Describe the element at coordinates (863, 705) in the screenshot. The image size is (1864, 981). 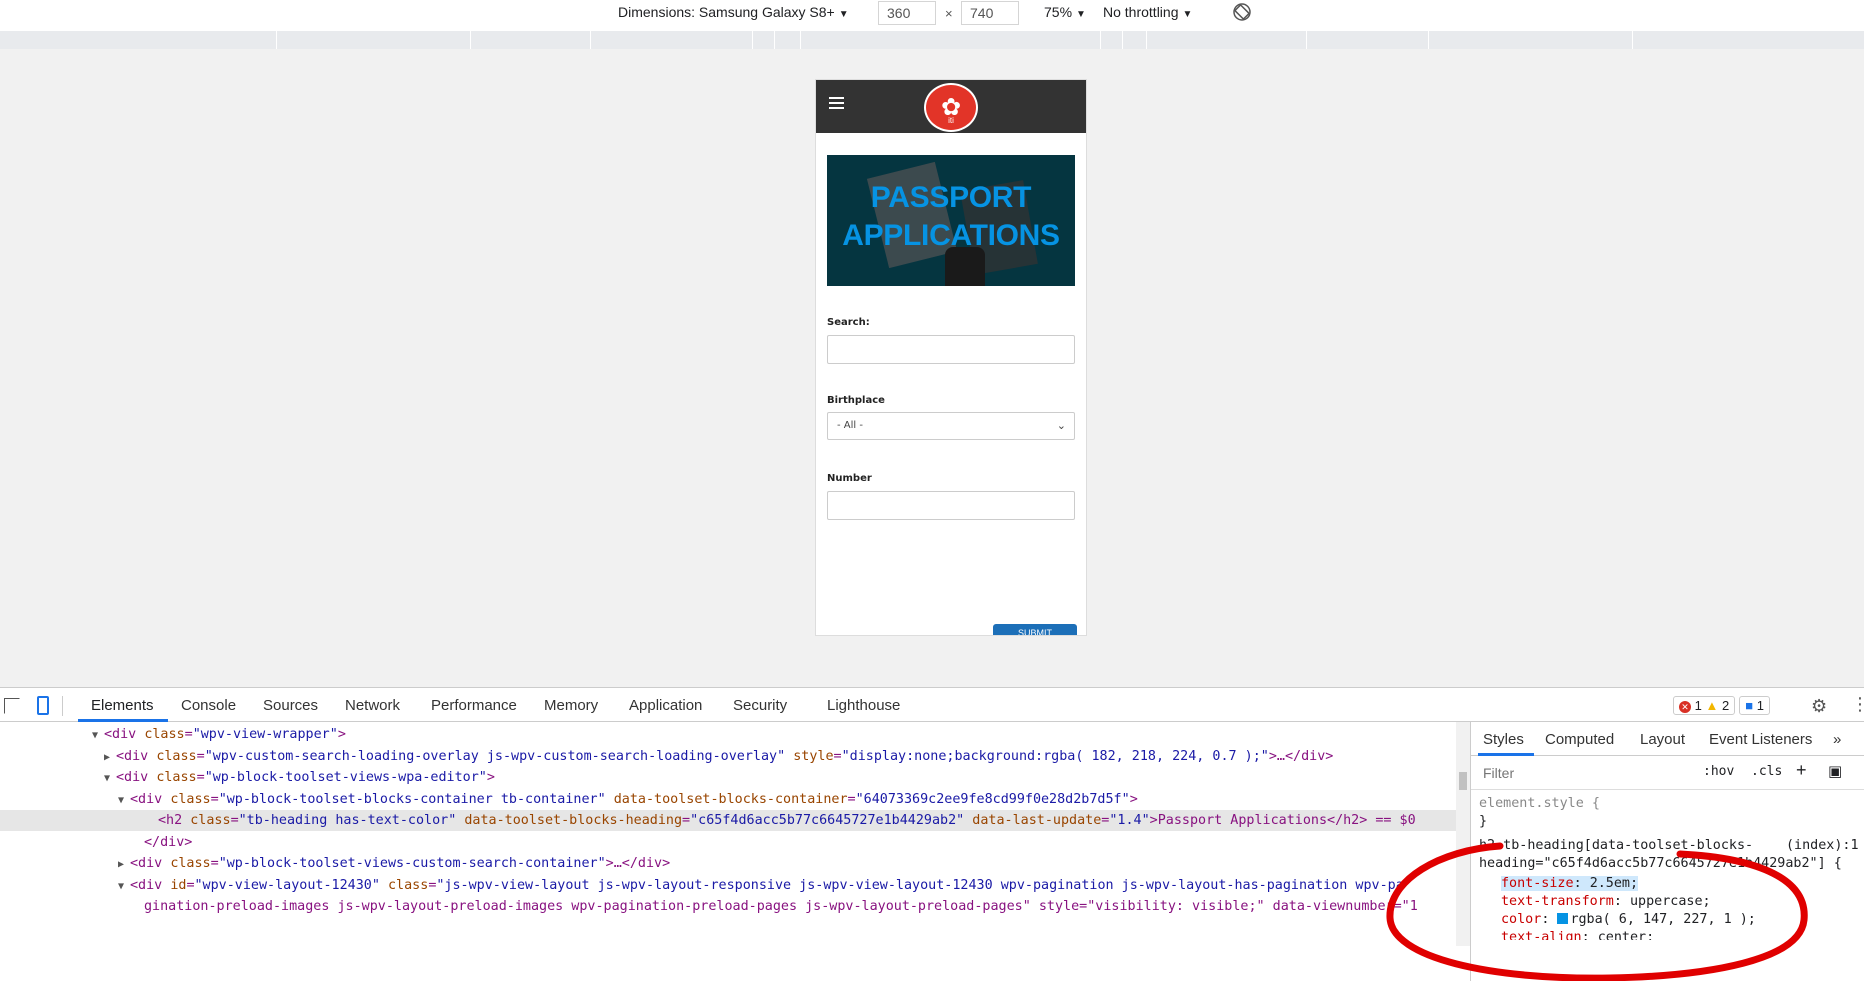
I see `tab-lighthouse: Lighthouse` at that location.